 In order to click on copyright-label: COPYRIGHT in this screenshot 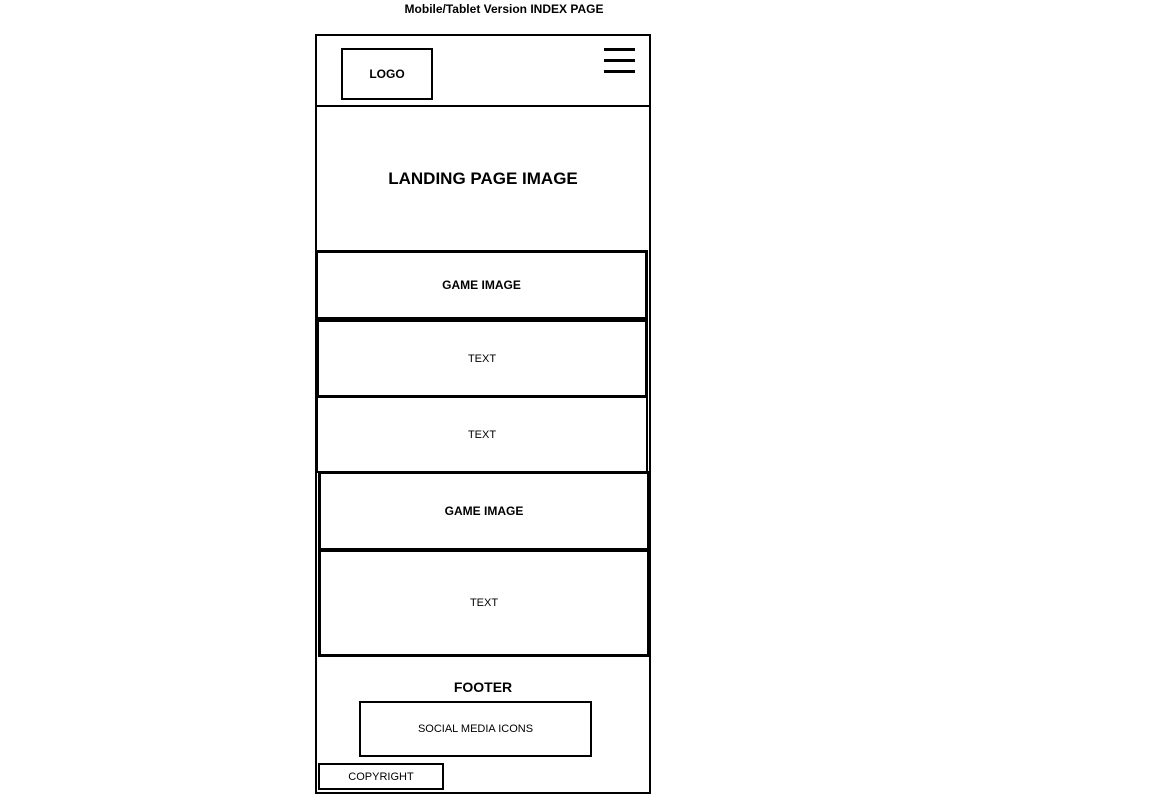, I will do `click(381, 776)`.